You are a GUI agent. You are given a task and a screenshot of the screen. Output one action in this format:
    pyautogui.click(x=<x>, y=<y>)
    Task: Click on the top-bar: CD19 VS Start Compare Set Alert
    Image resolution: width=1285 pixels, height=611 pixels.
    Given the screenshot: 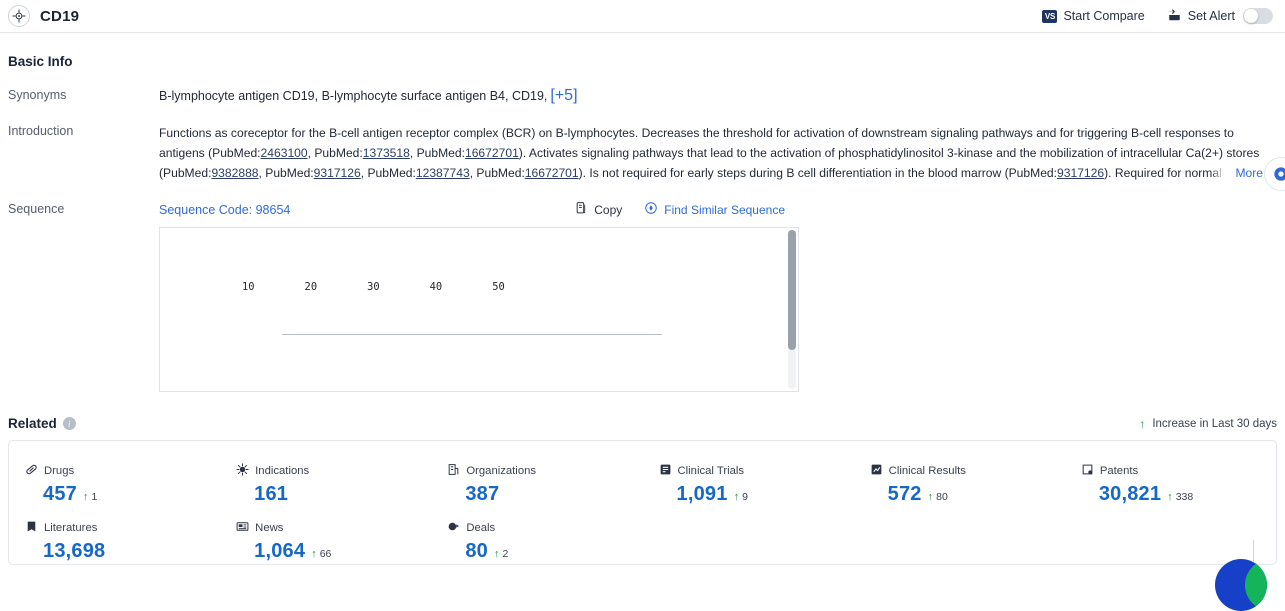 What is the action you would take?
    pyautogui.click(x=642, y=16)
    